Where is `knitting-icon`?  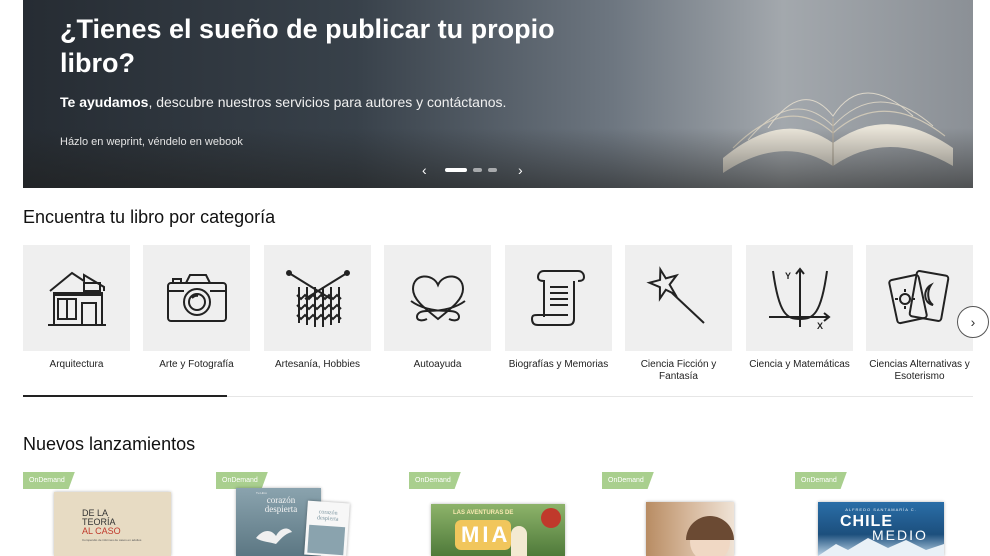 knitting-icon is located at coordinates (317, 298).